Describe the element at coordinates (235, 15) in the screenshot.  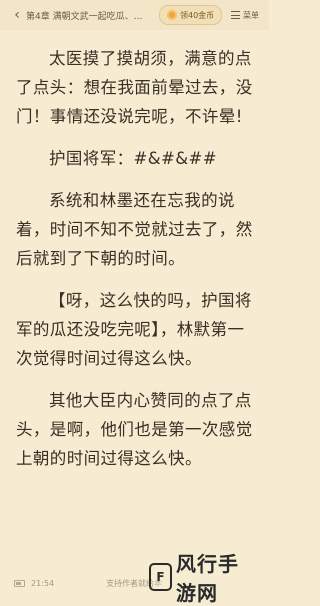
I see `menu-icon` at that location.